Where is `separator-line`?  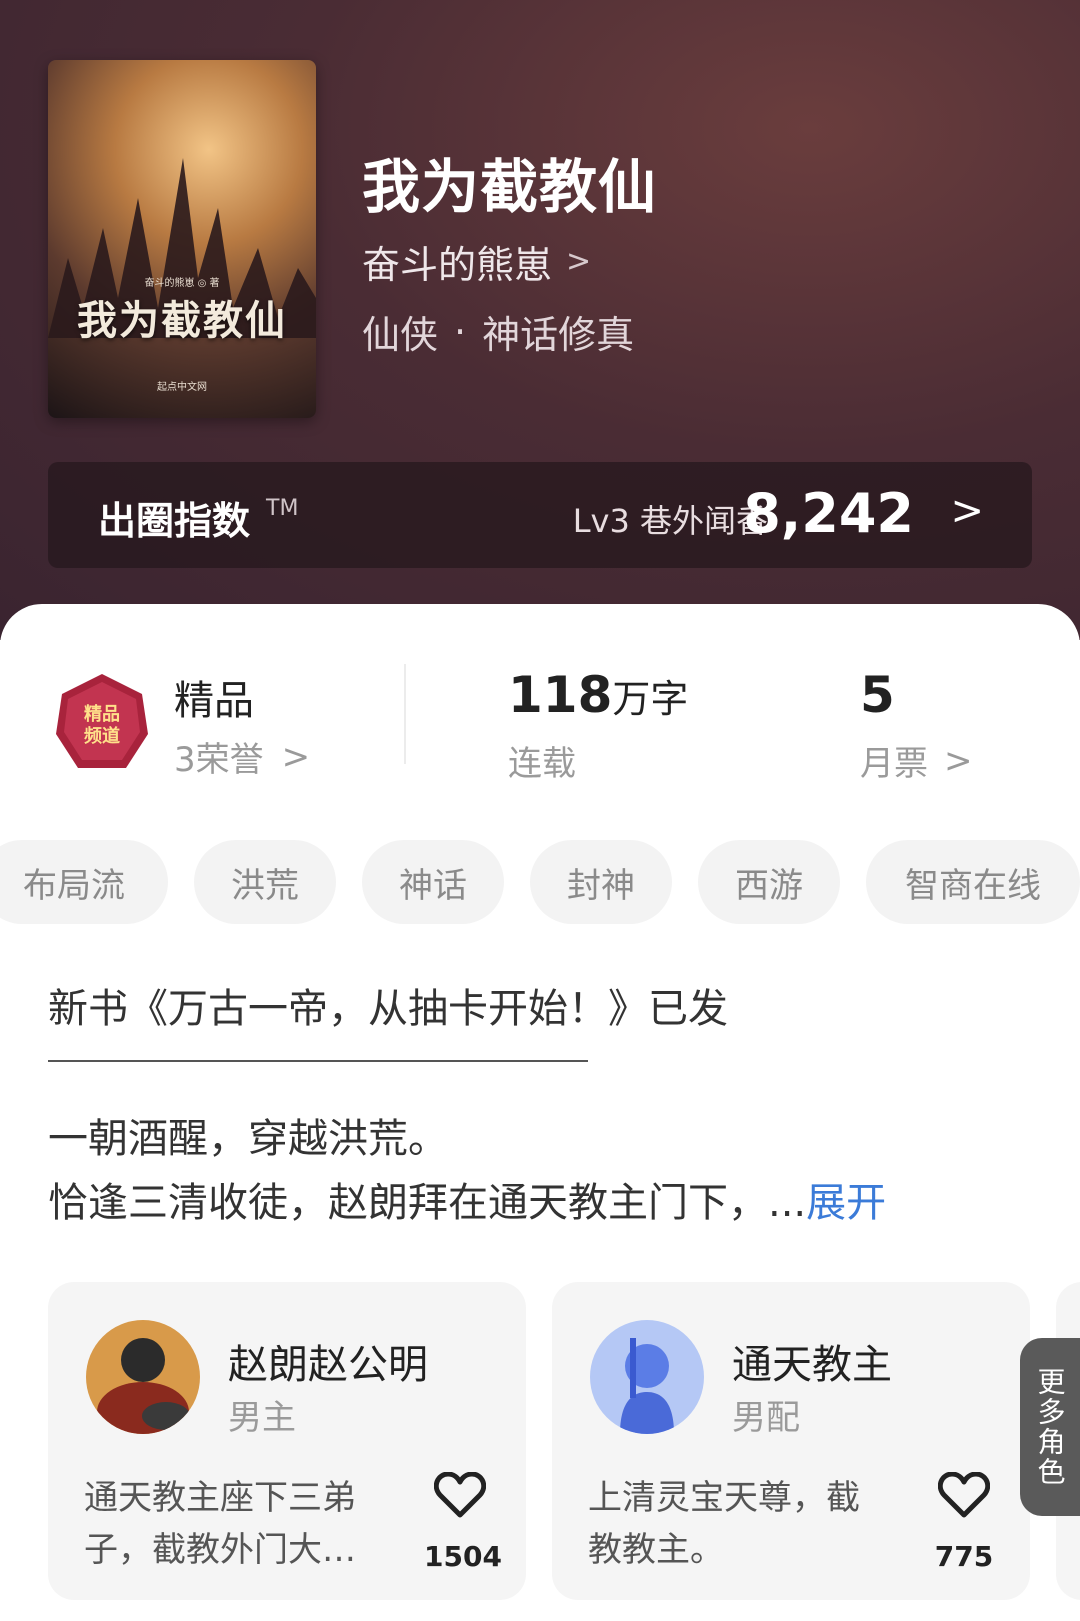
separator-line is located at coordinates (318, 1061).